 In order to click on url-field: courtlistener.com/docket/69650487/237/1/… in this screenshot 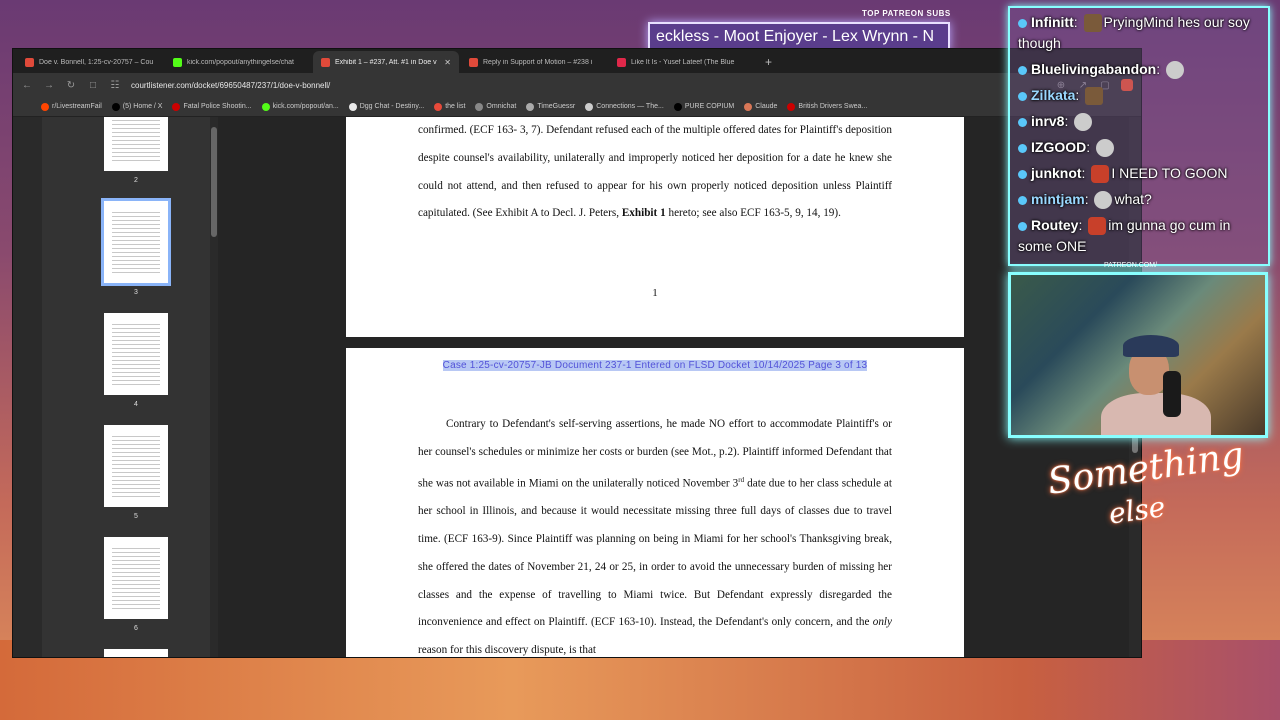, I will do `click(588, 85)`.